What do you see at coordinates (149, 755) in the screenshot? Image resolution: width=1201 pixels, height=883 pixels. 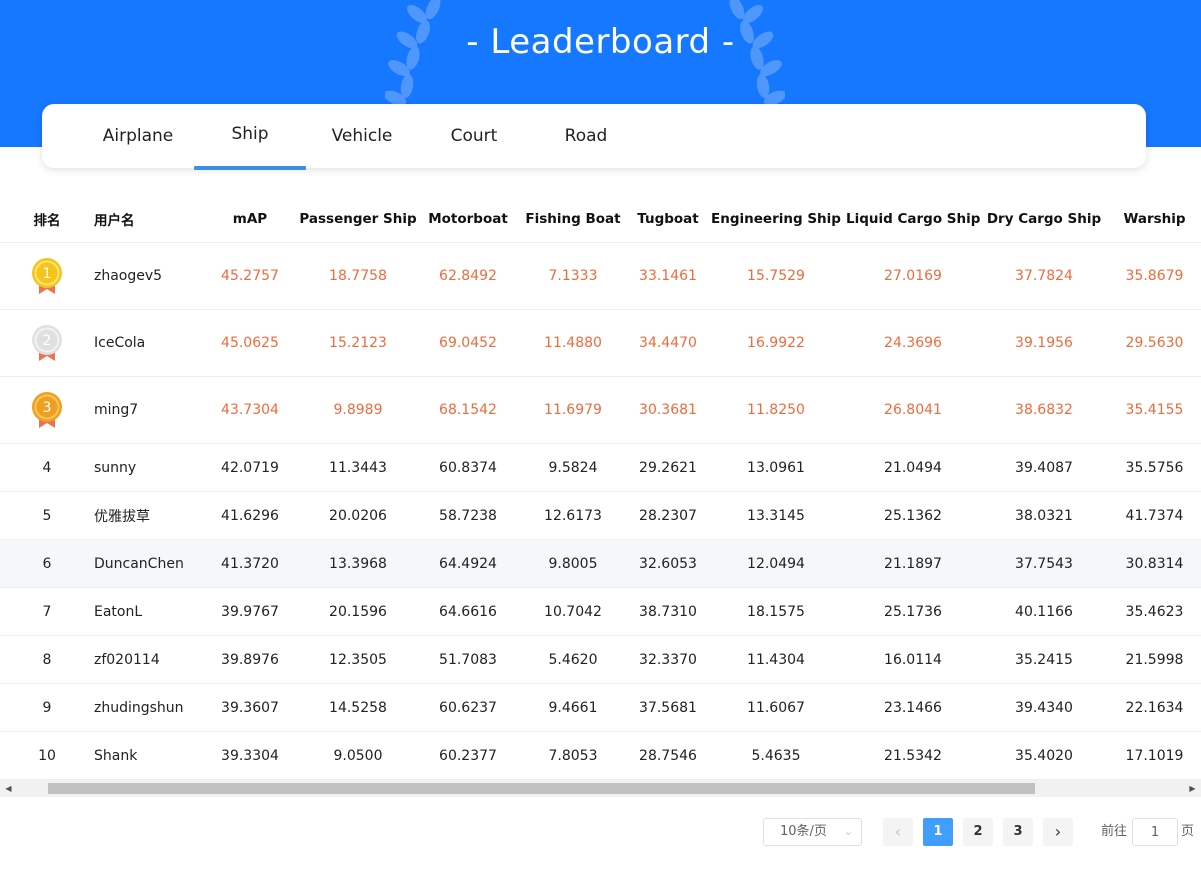 I see `username-cell: Shank` at bounding box center [149, 755].